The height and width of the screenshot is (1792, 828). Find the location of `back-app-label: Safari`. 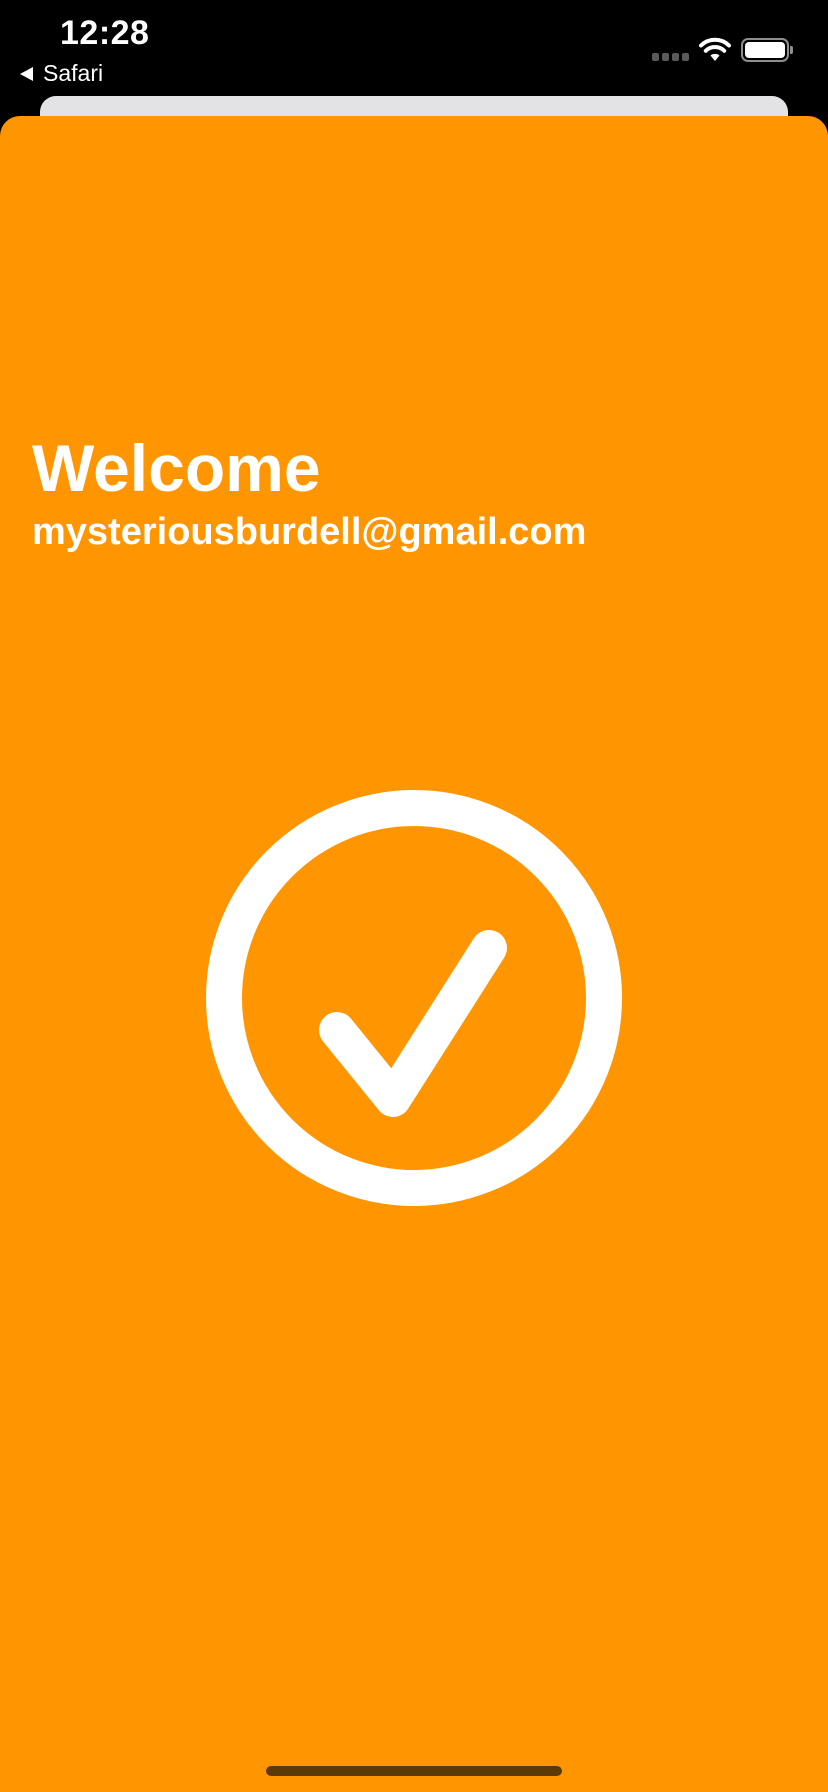

back-app-label: Safari is located at coordinates (73, 73).